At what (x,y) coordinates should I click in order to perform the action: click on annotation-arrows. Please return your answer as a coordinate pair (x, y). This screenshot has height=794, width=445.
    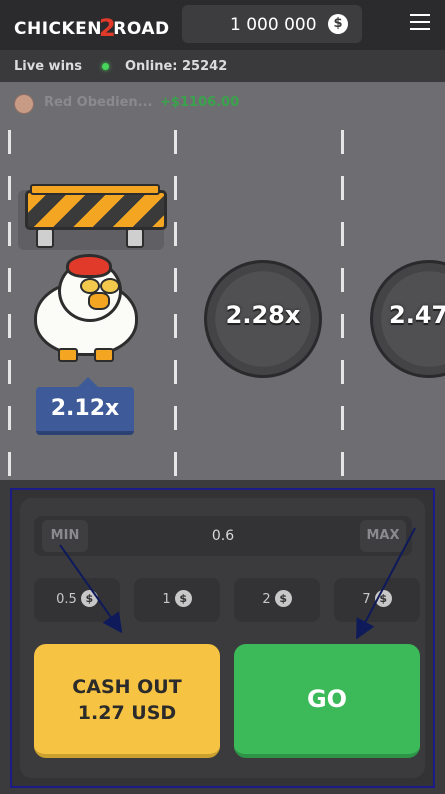
    Looking at the image, I should click on (237, 583).